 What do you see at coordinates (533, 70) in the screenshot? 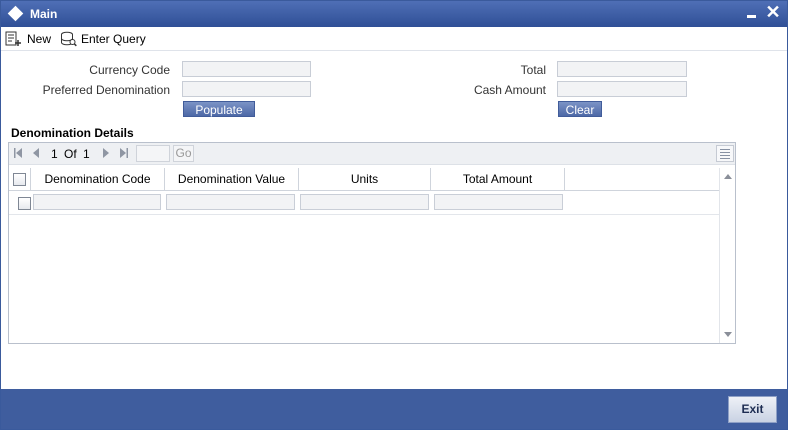
I see `total-label: Total` at bounding box center [533, 70].